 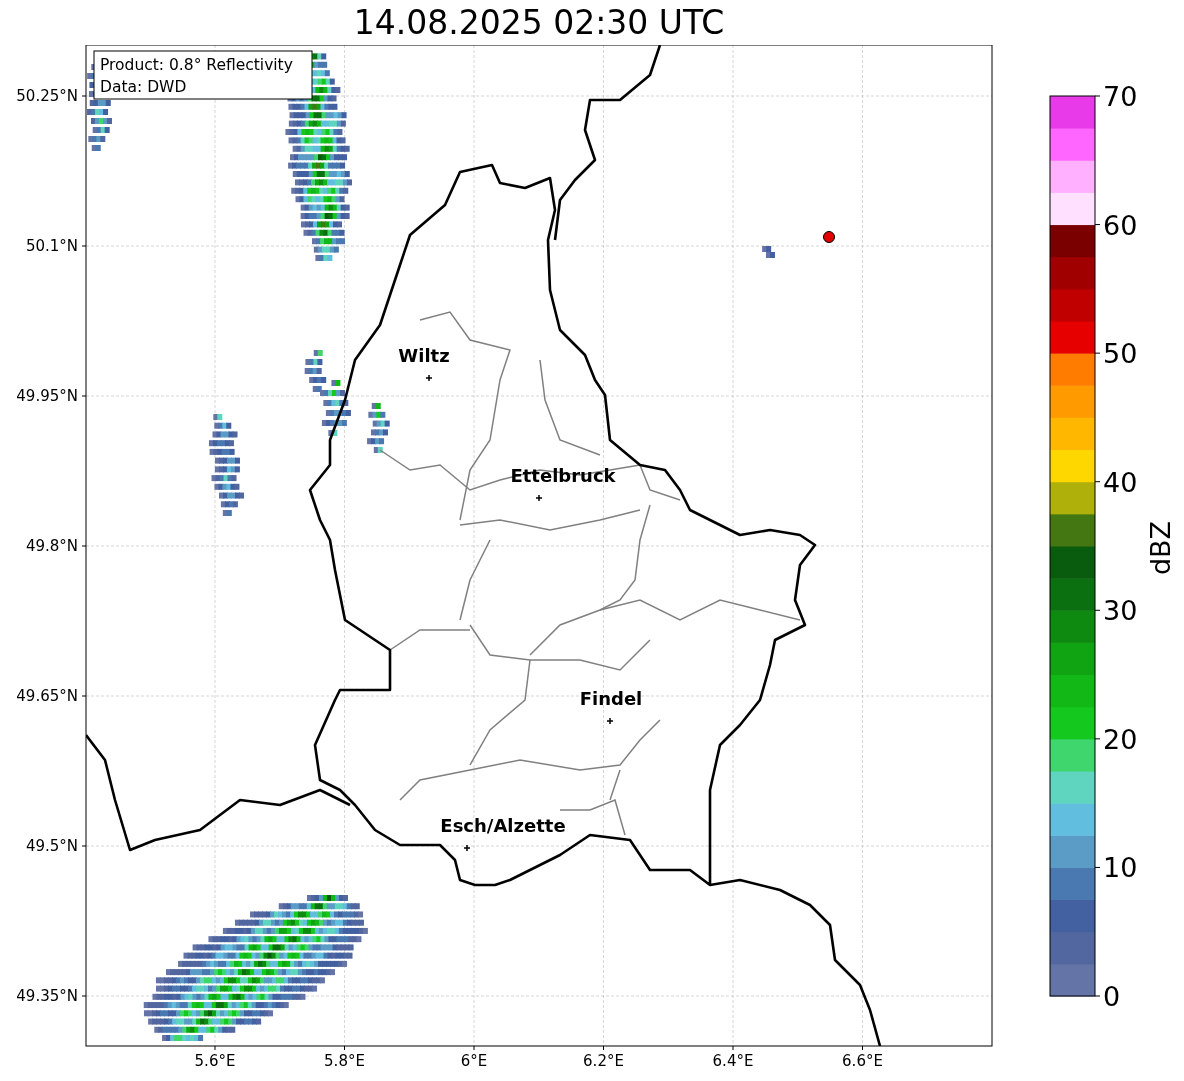 What do you see at coordinates (196, 65) in the screenshot?
I see `legend-text: Product: 0.8° Reflectivity` at bounding box center [196, 65].